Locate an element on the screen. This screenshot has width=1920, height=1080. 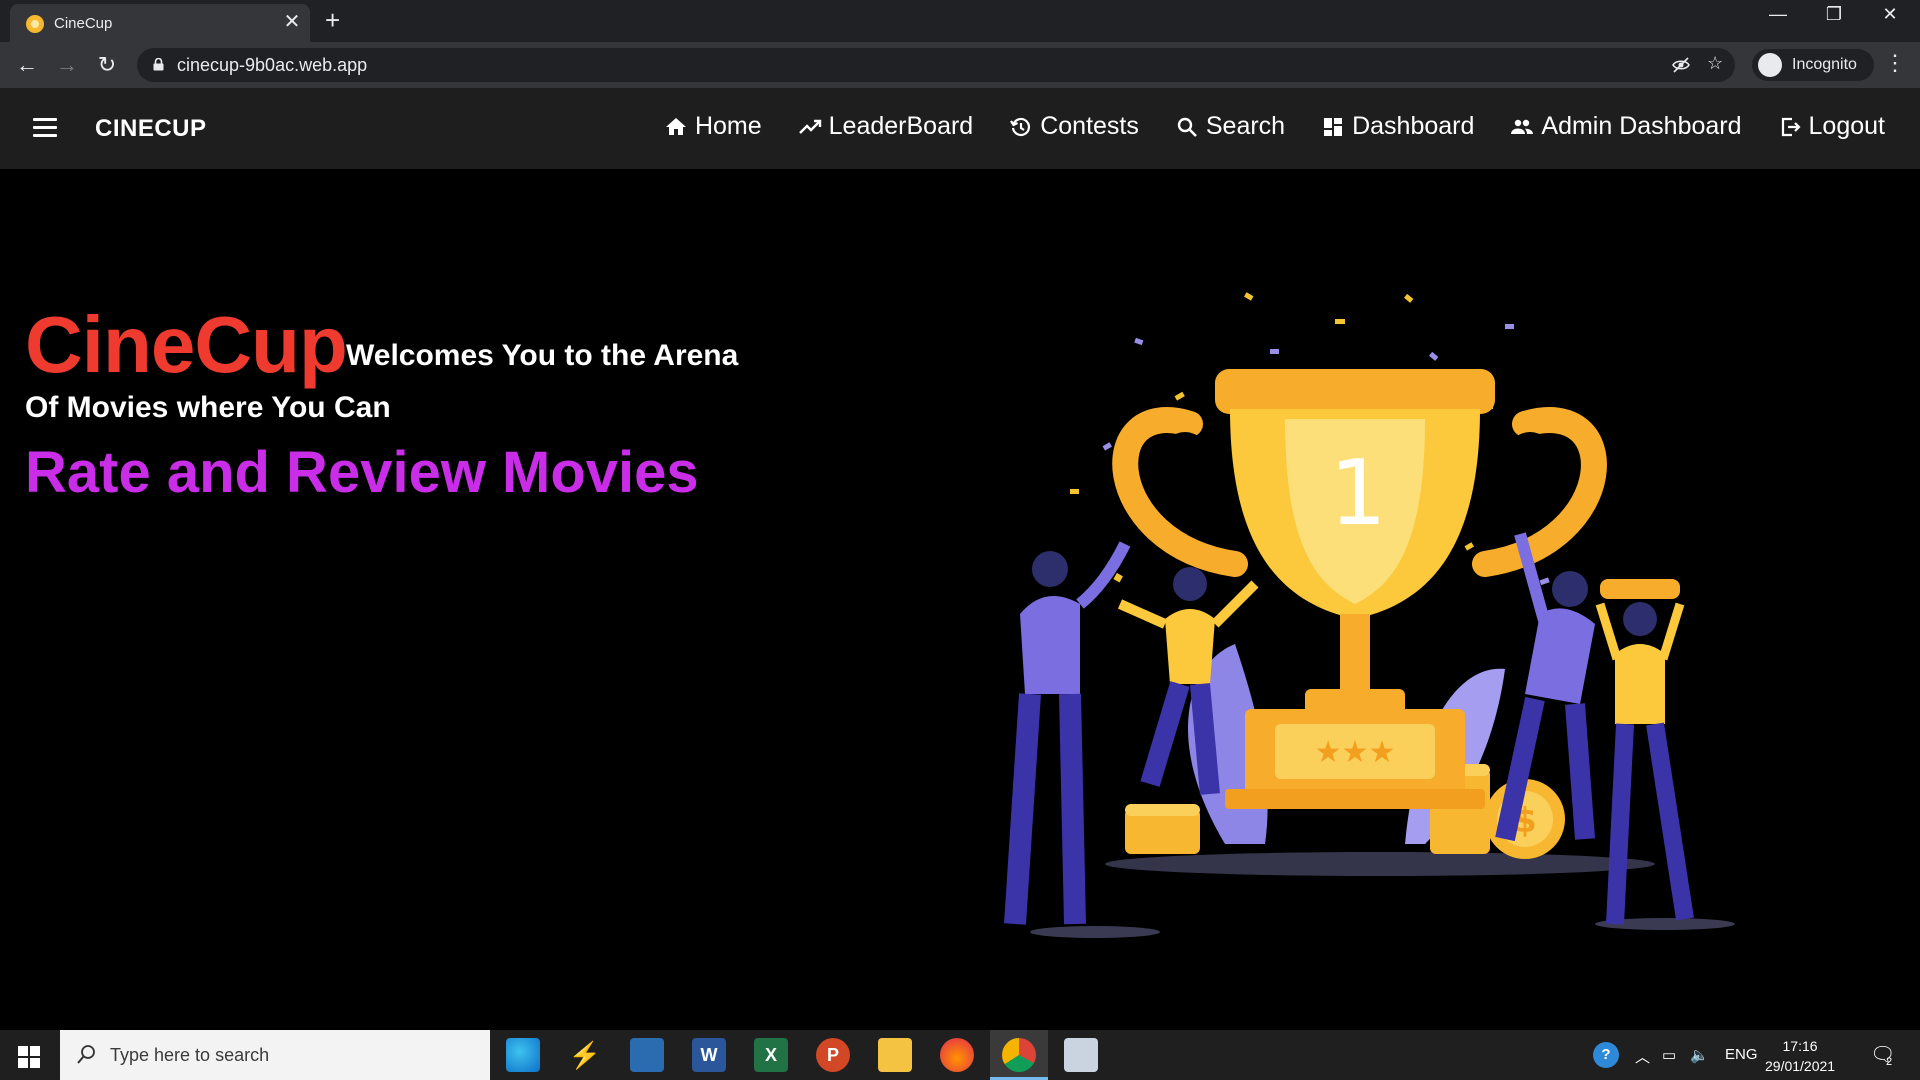
hero-tagline: Rate and Review Movies is located at coordinates (362, 472).